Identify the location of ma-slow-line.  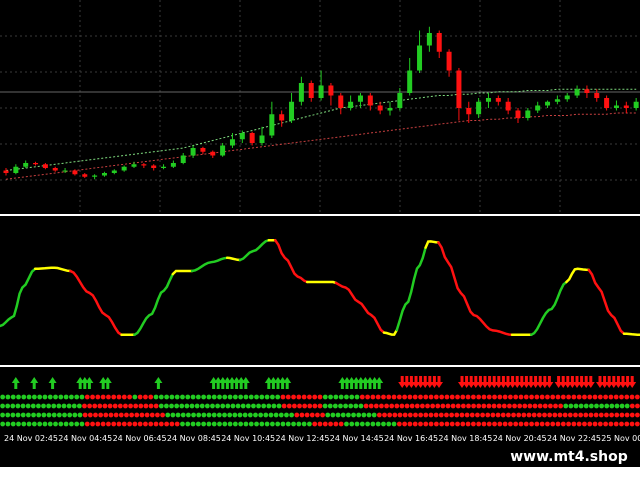
(321, 146).